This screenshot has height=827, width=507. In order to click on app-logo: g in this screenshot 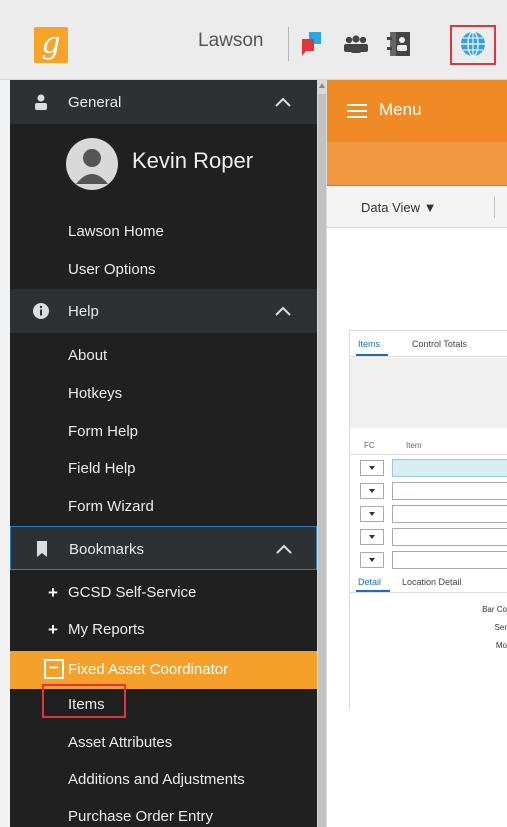, I will do `click(51, 45)`.